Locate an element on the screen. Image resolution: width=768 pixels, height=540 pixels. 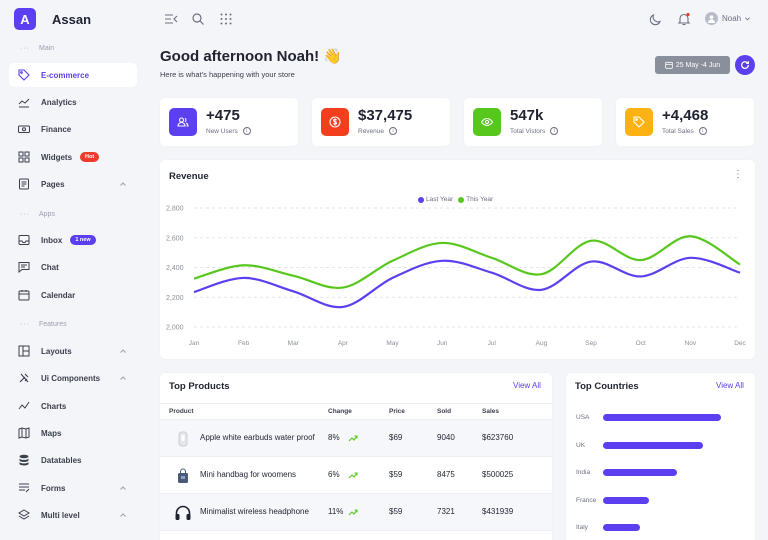
stat-label: Total Vistors i is located at coordinates (534, 131).